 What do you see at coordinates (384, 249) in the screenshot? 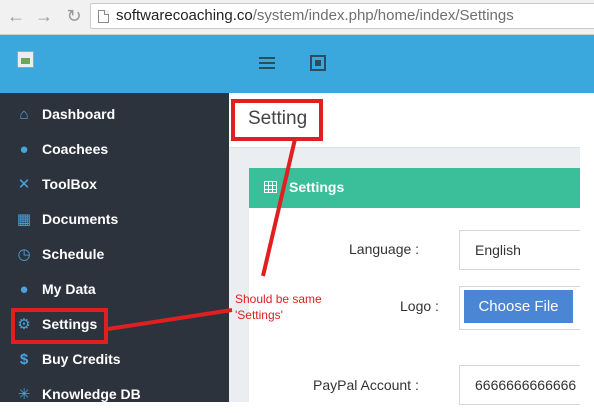
I see `language-label: Language :` at bounding box center [384, 249].